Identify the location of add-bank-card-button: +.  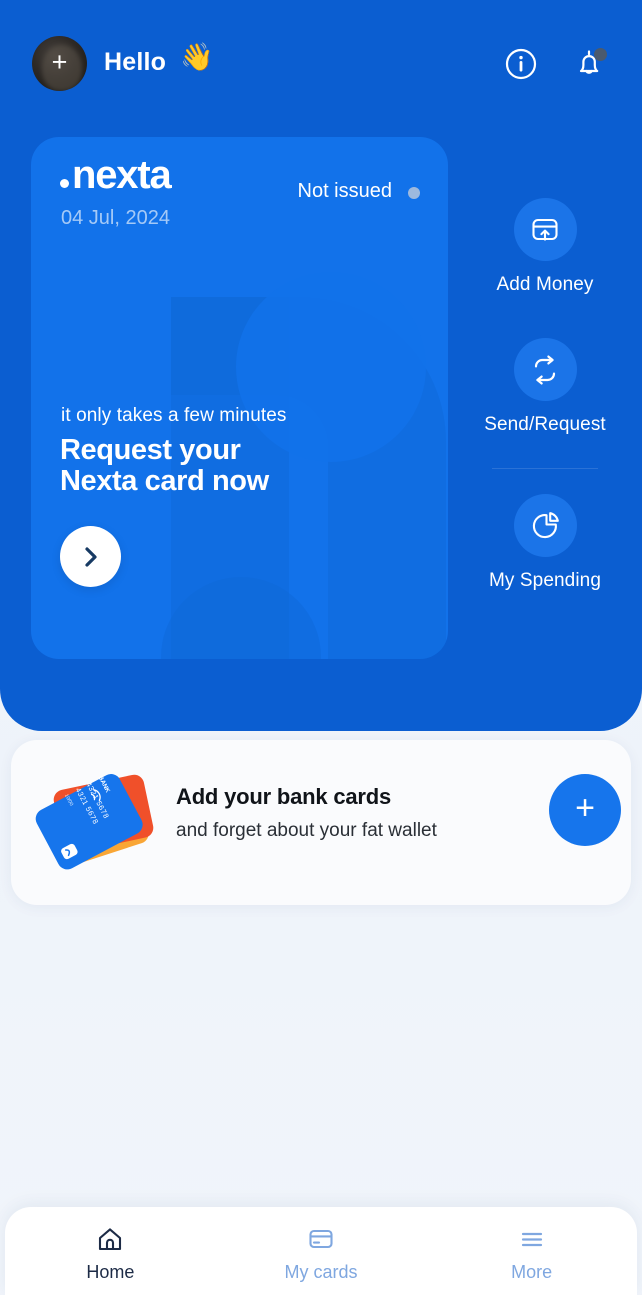
(585, 810).